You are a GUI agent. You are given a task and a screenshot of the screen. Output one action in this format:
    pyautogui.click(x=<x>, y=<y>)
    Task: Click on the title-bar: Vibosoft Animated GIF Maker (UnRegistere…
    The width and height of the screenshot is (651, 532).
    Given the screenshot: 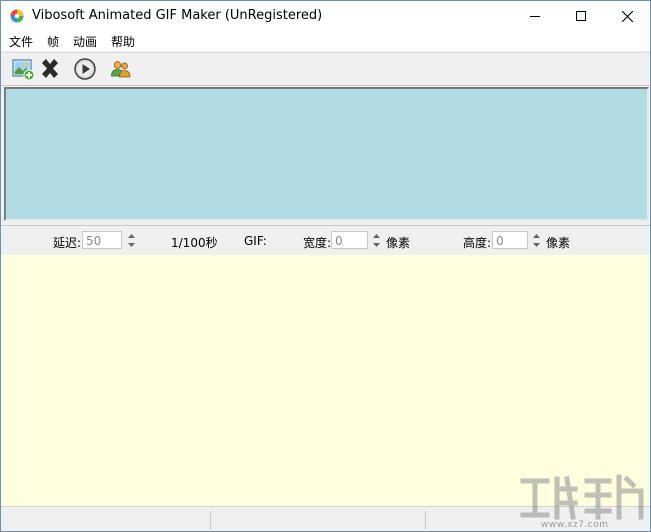 What is the action you would take?
    pyautogui.click(x=325, y=16)
    